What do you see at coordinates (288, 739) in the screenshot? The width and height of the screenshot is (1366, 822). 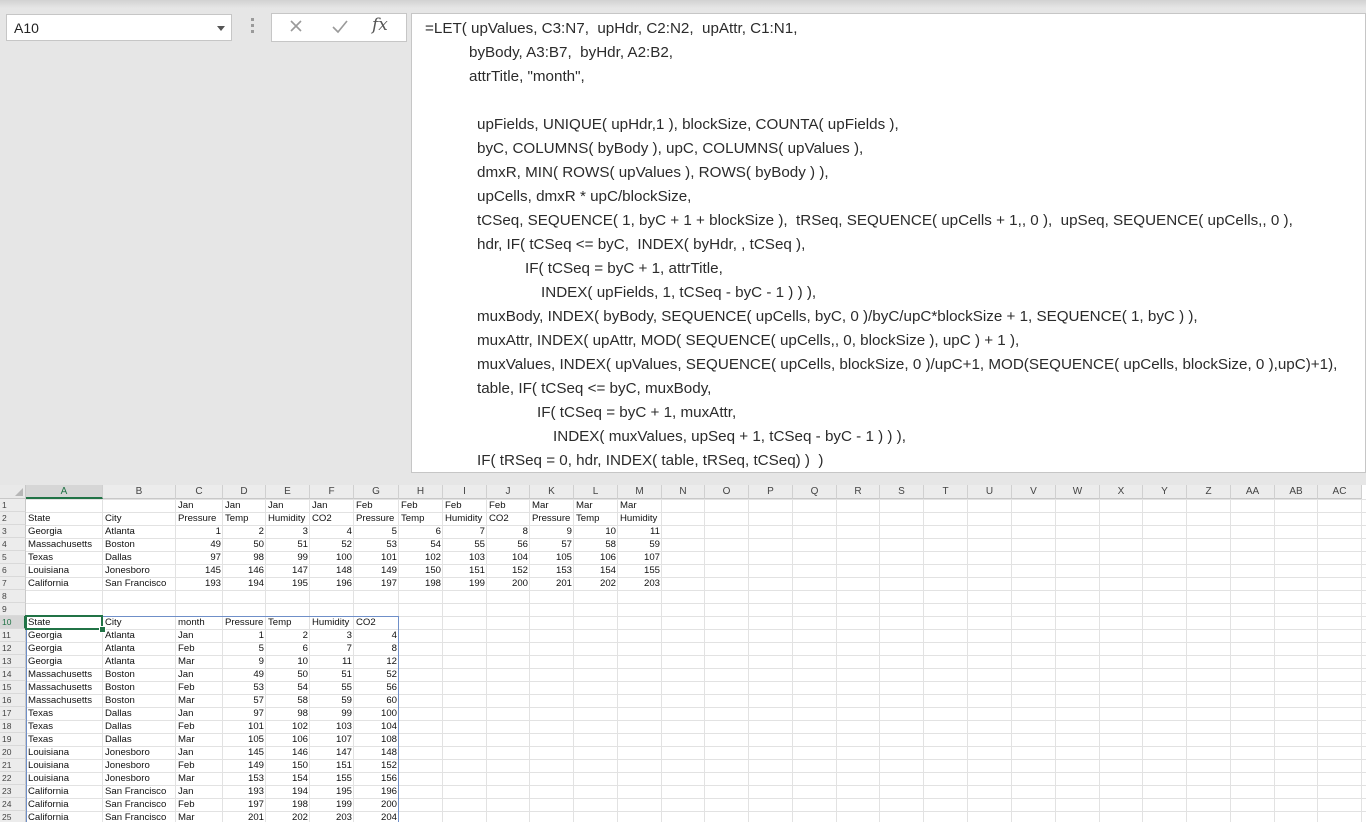 I see `cell: 106` at bounding box center [288, 739].